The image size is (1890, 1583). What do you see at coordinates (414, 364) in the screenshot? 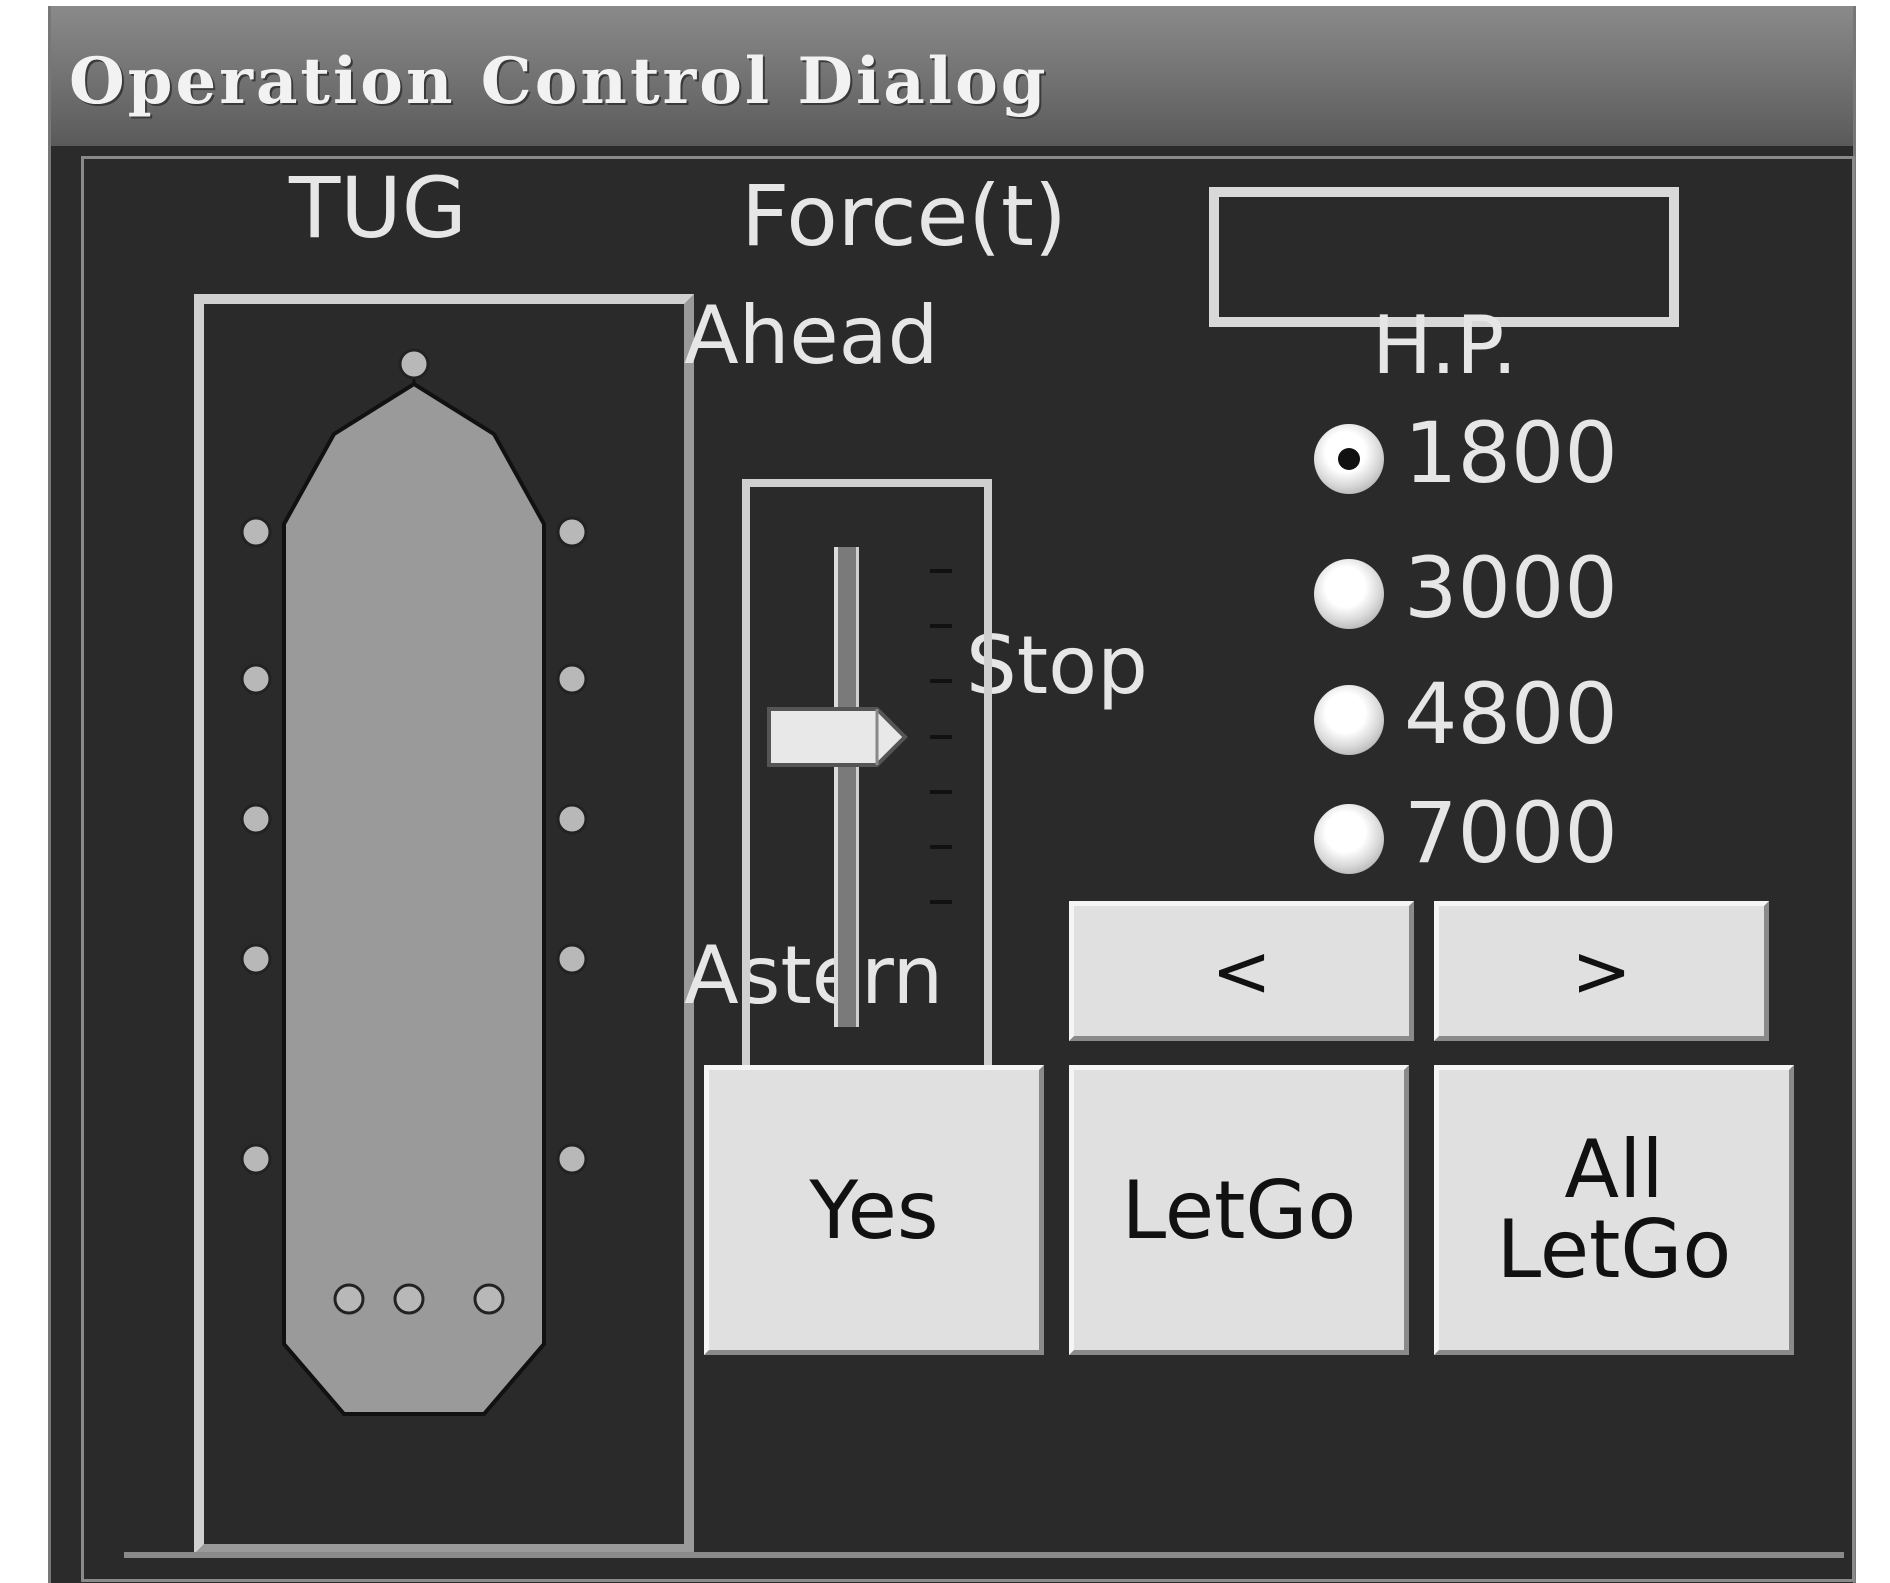
I see `attach-point-bow` at bounding box center [414, 364].